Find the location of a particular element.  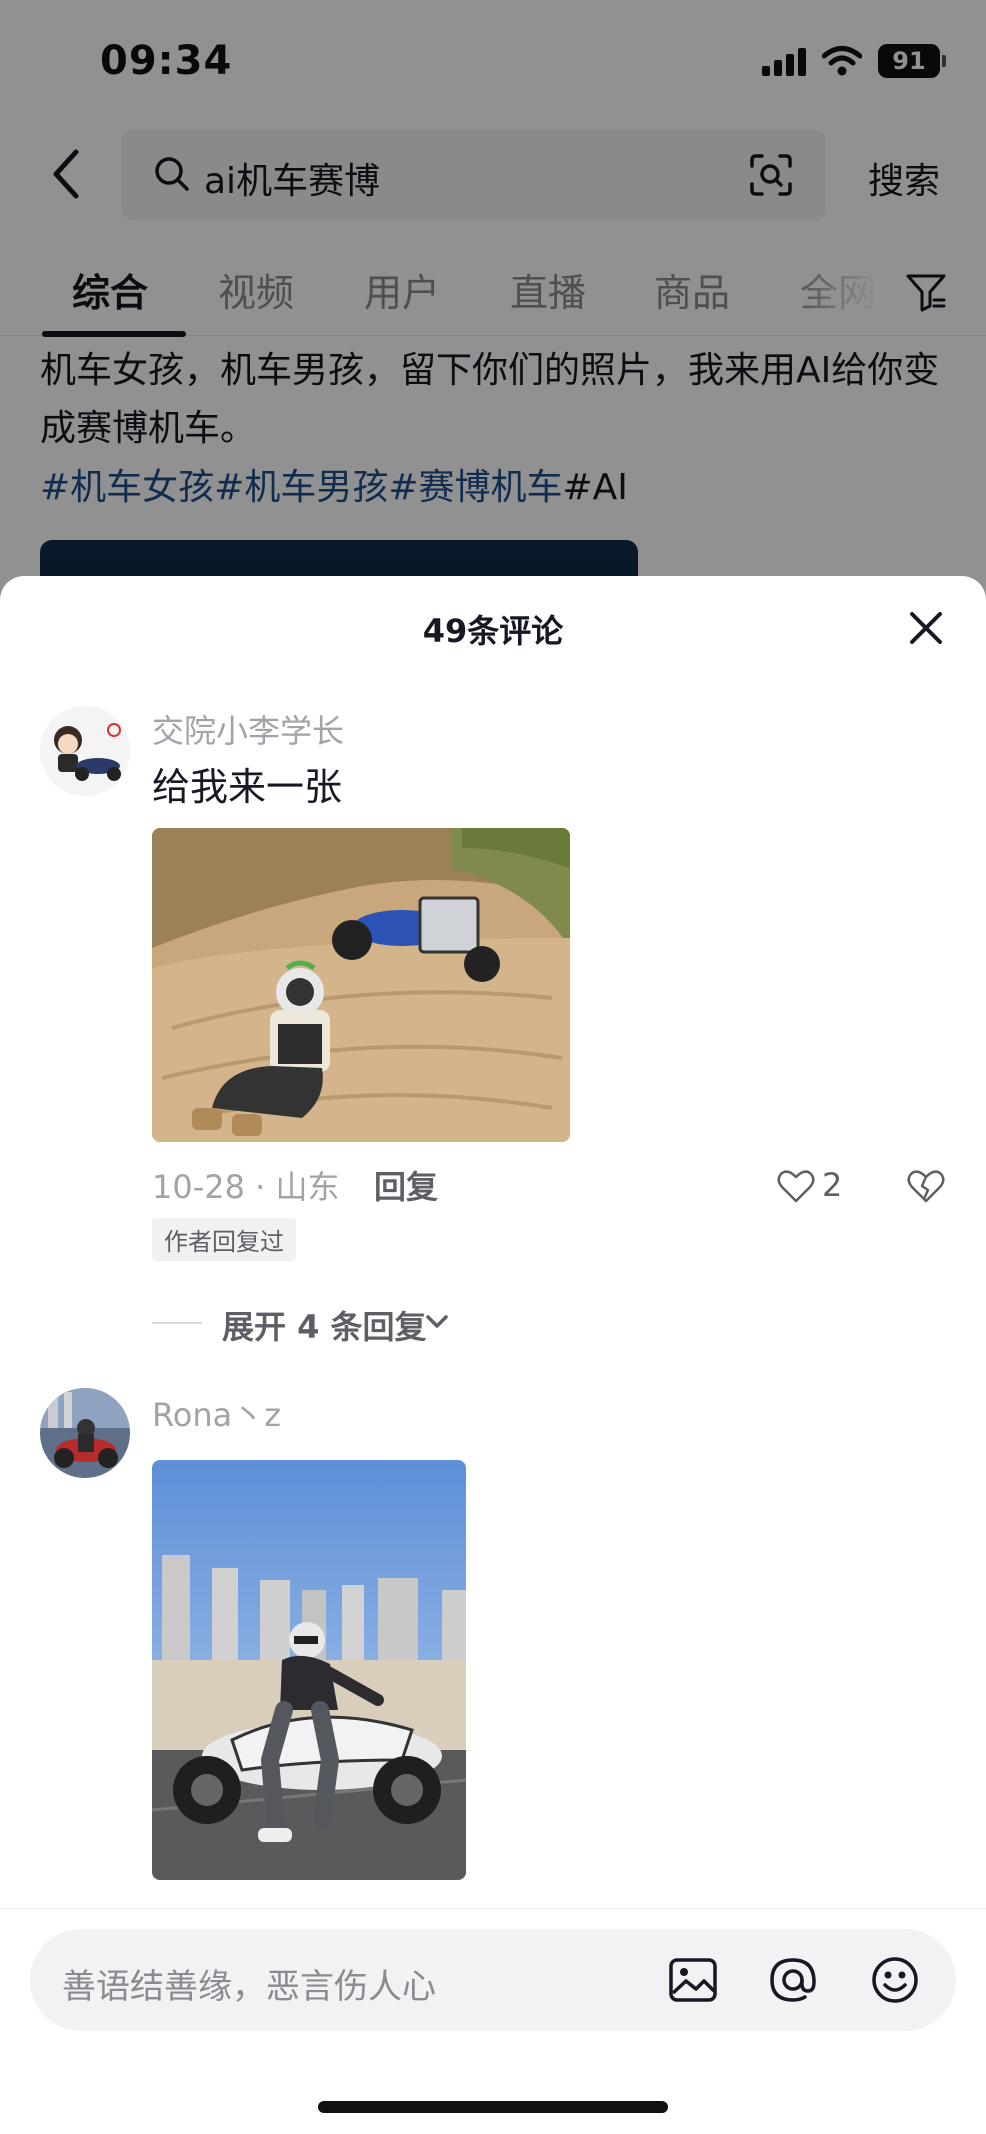

comment-input-placeholder: 善语结善缘，恶言伤人心 is located at coordinates (249, 1987).